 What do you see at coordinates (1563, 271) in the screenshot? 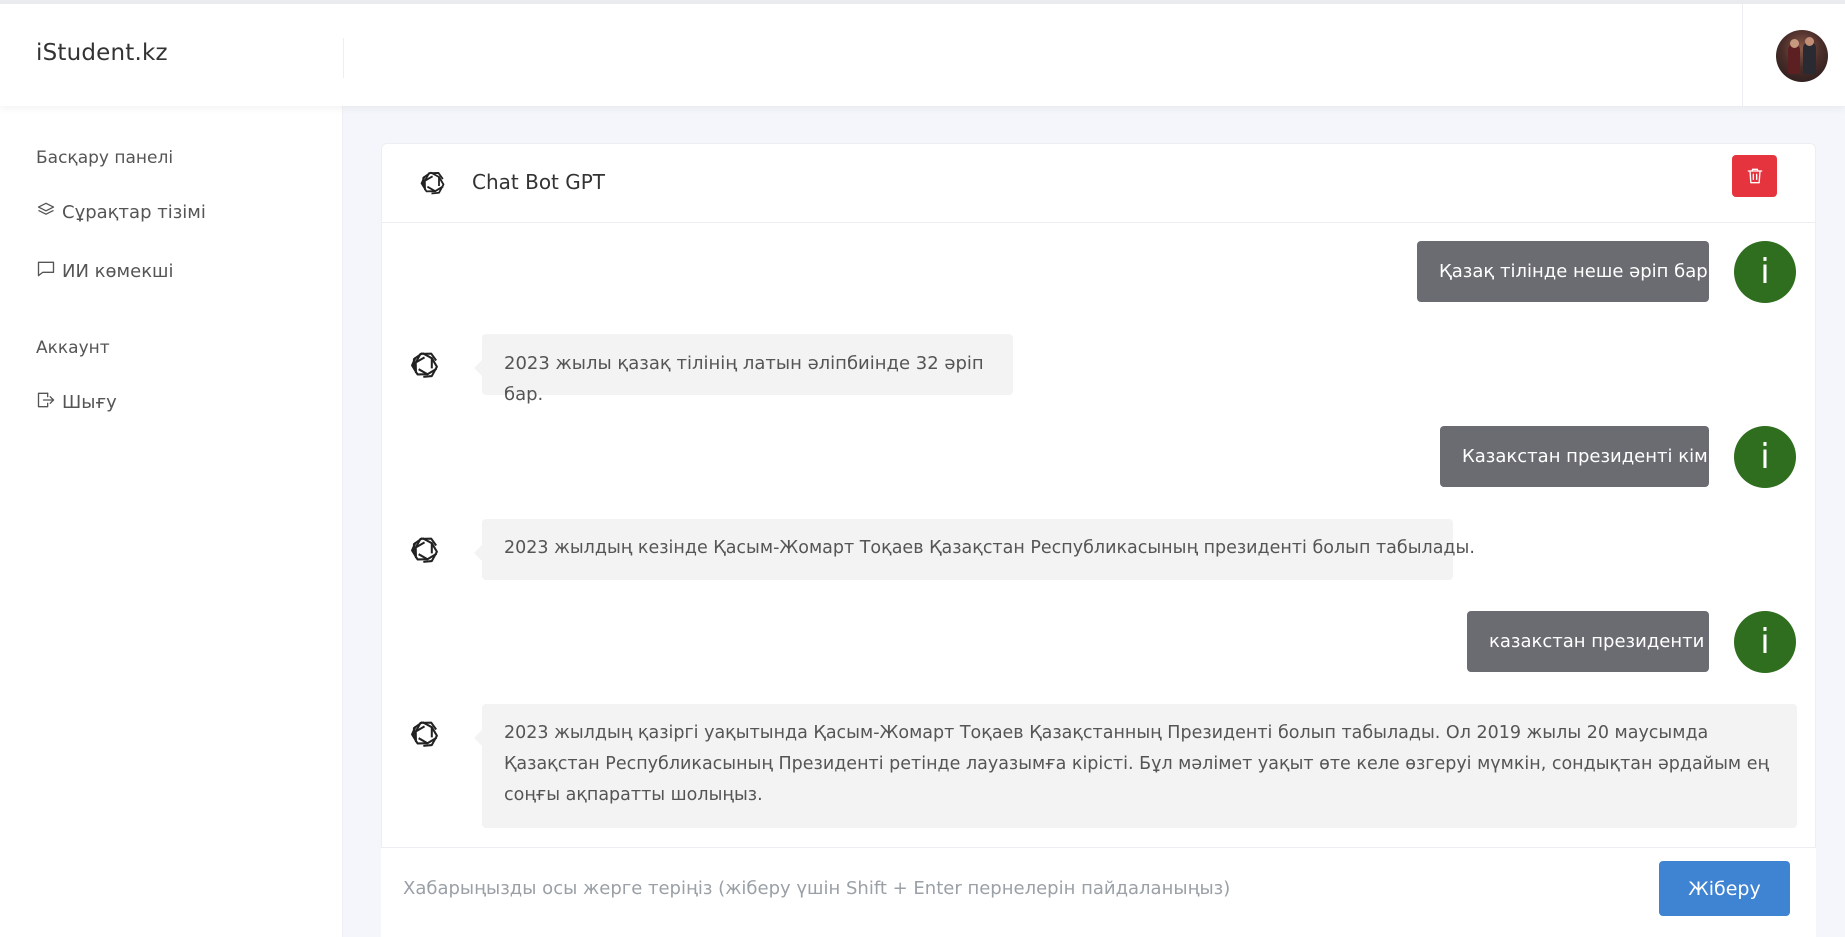
I see `user-message: Қазақ тілінде неше әріп бар` at bounding box center [1563, 271].